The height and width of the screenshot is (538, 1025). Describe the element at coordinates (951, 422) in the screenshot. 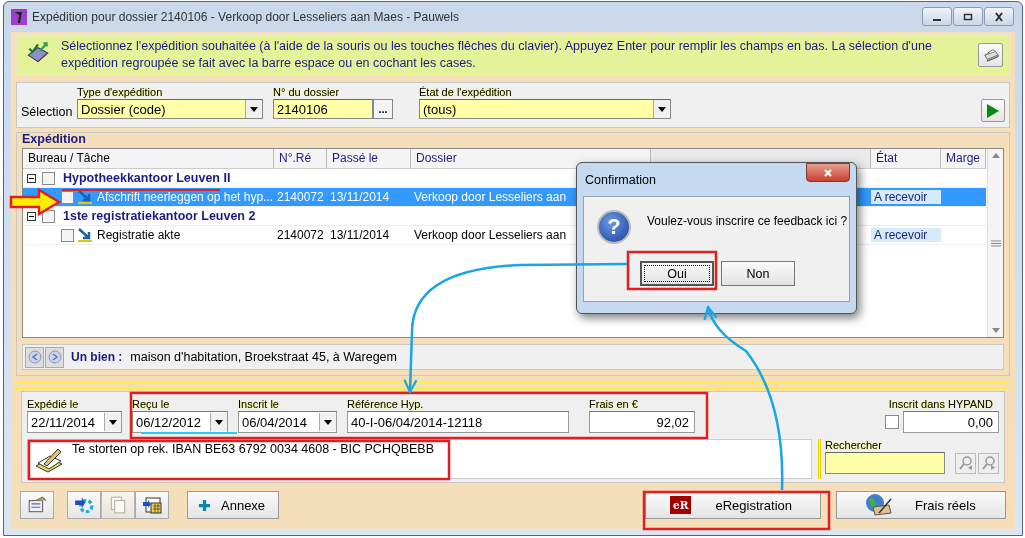

I see `amount-field: 0,00` at that location.